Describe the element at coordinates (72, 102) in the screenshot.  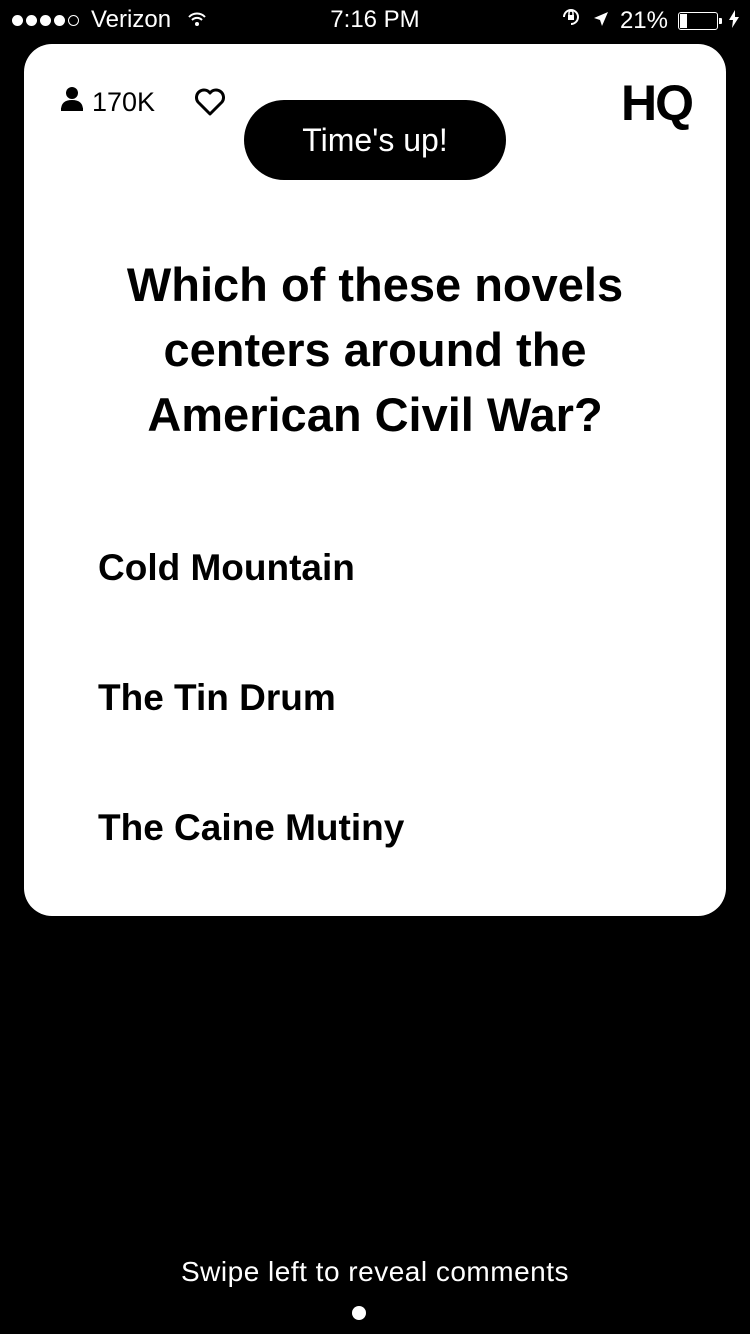
I see `user-icon` at that location.